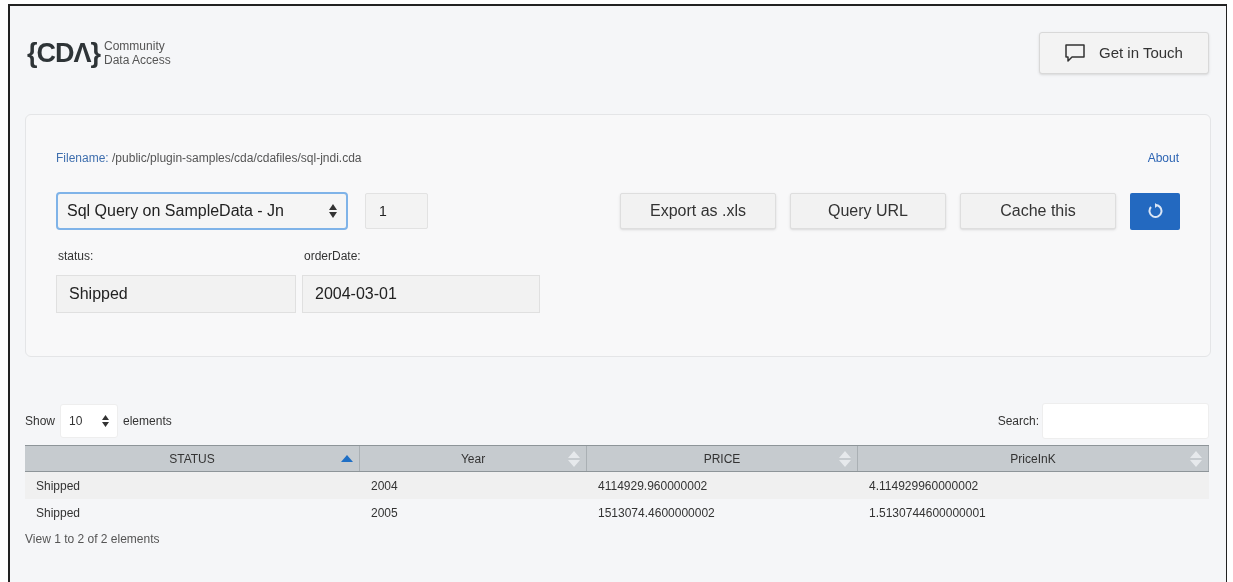 The width and height of the screenshot is (1233, 582). Describe the element at coordinates (93, 539) in the screenshot. I see `table-info: View 1 to 2 of 2 elements` at that location.